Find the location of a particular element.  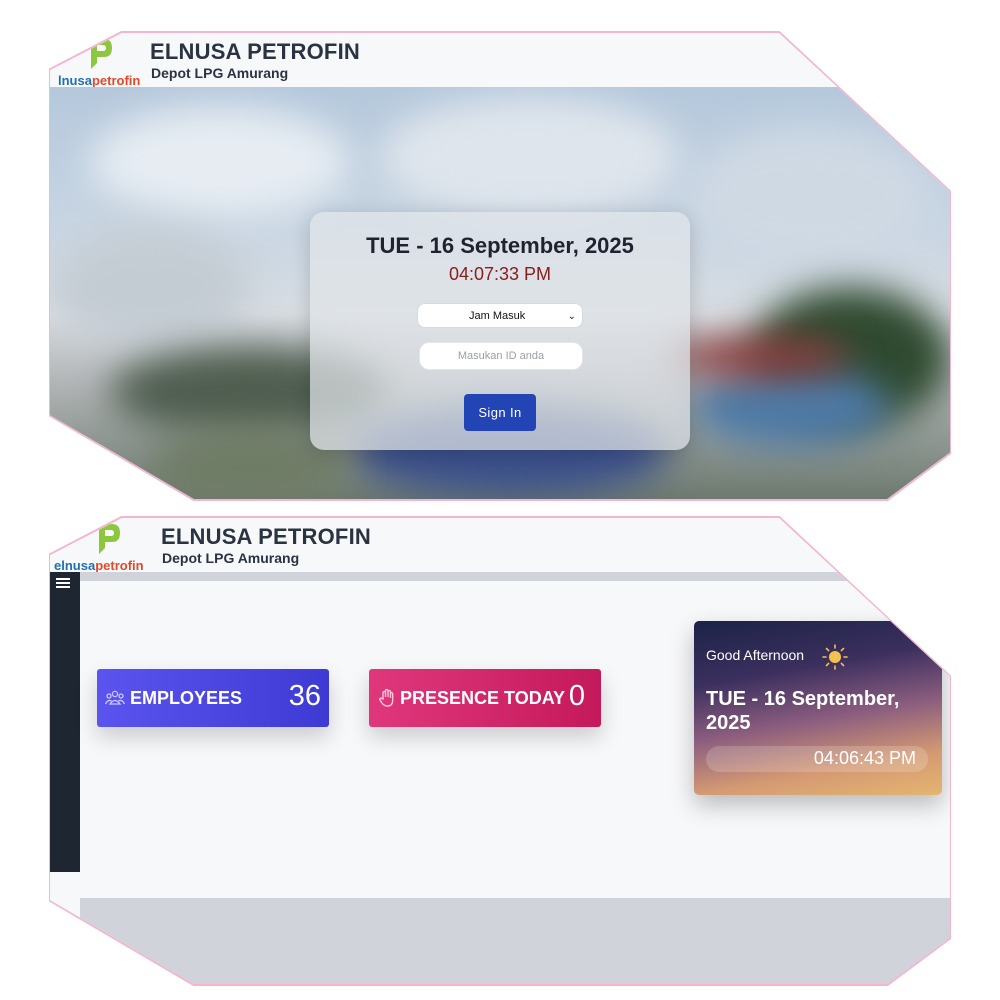

attendance-type-value: Jam Masuk is located at coordinates (497, 316).